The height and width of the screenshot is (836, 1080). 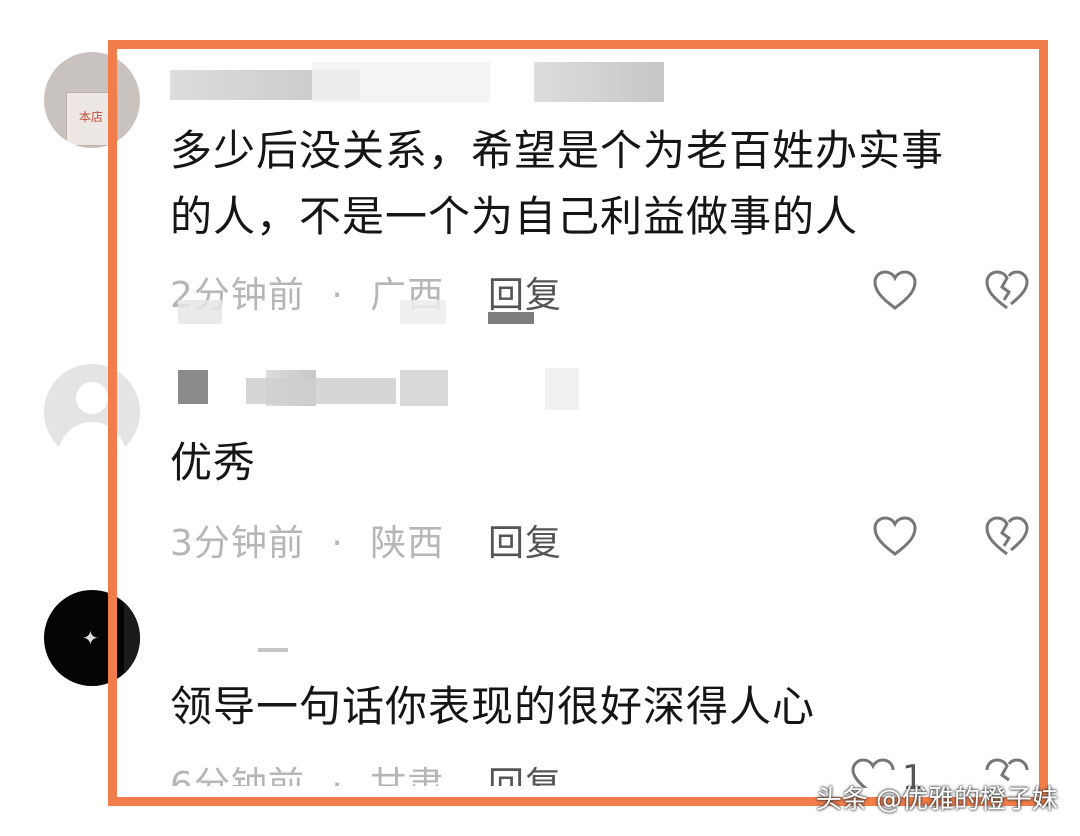 I want to click on comment-time: 3分钟前, so click(x=237, y=543).